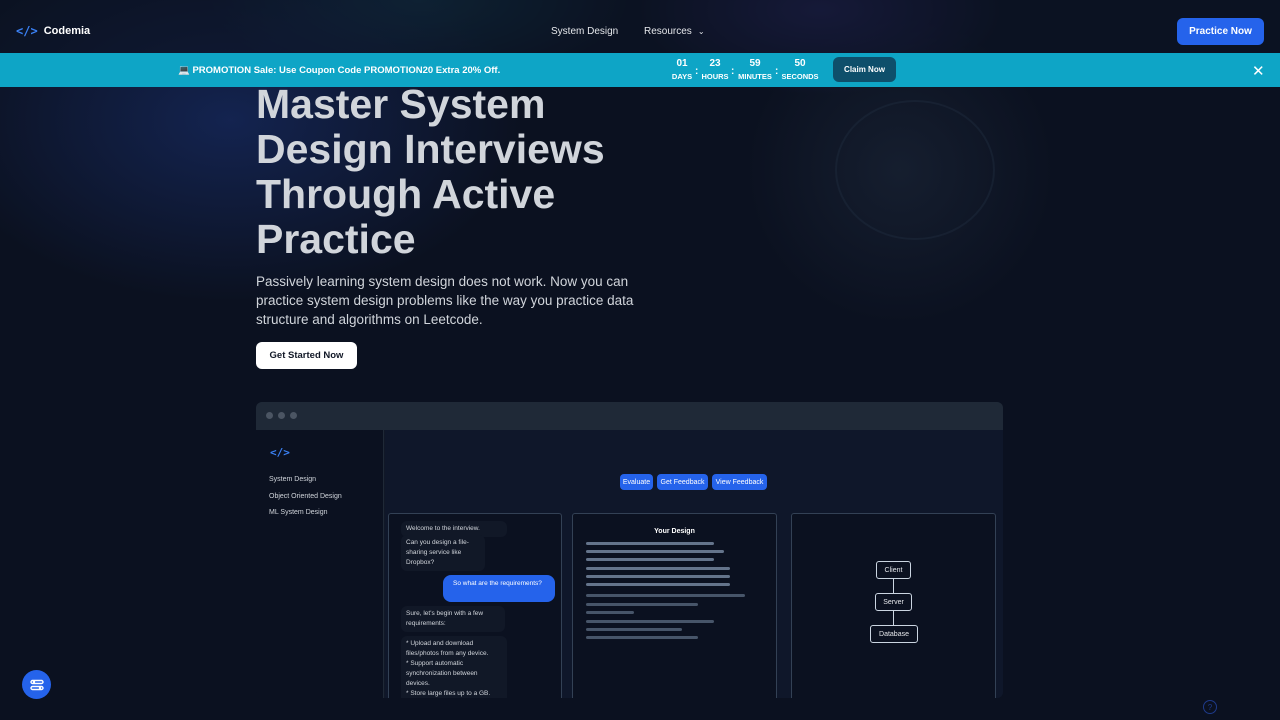 Image resolution: width=1280 pixels, height=720 pixels. Describe the element at coordinates (715, 69) in the screenshot. I see `countdown-hours: 23 HOURS` at that location.